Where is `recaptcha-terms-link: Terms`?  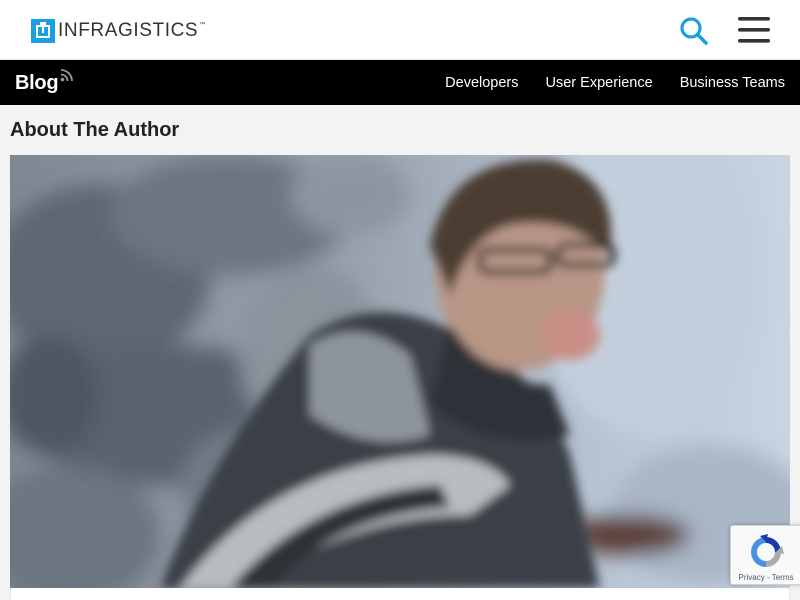 recaptcha-terms-link: Terms is located at coordinates (783, 577).